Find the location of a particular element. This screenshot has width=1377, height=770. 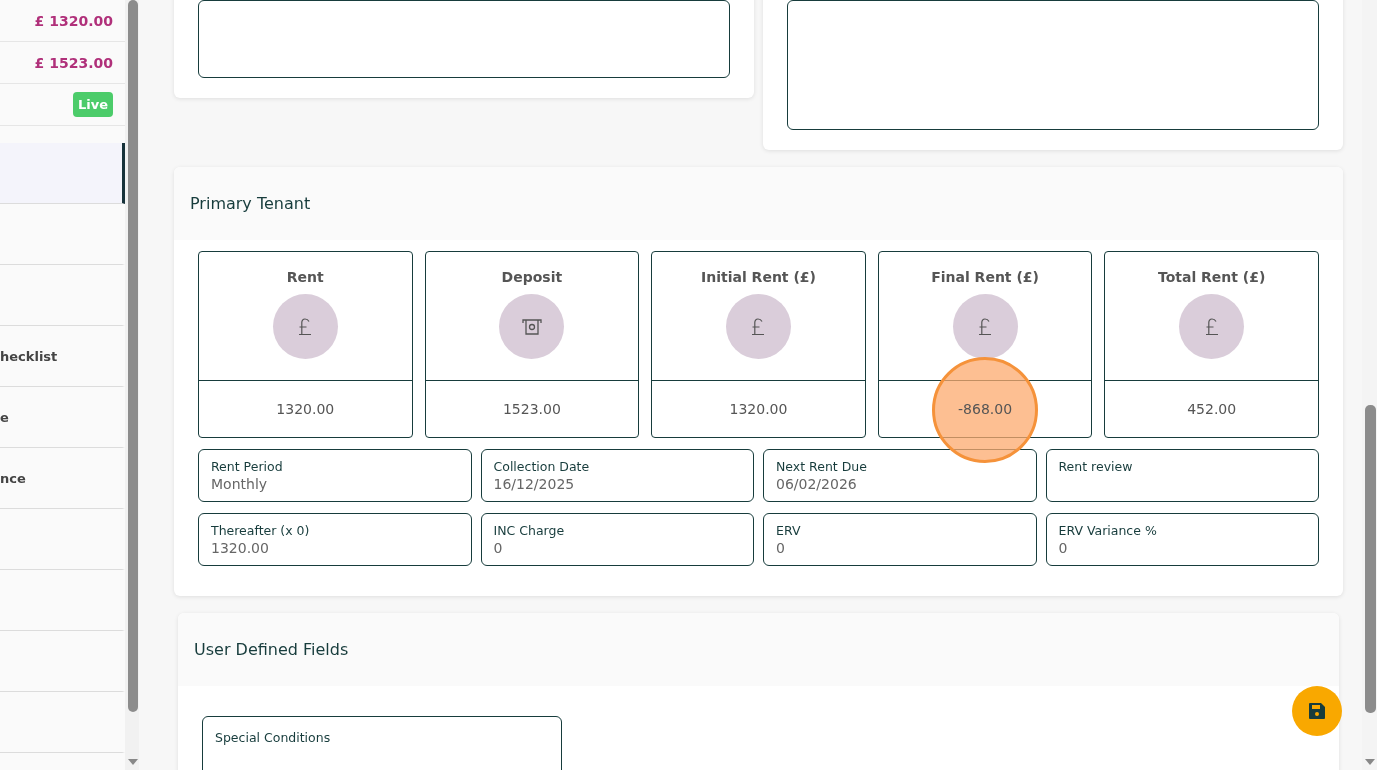

field-label: ERV Variance % is located at coordinates (1108, 530).